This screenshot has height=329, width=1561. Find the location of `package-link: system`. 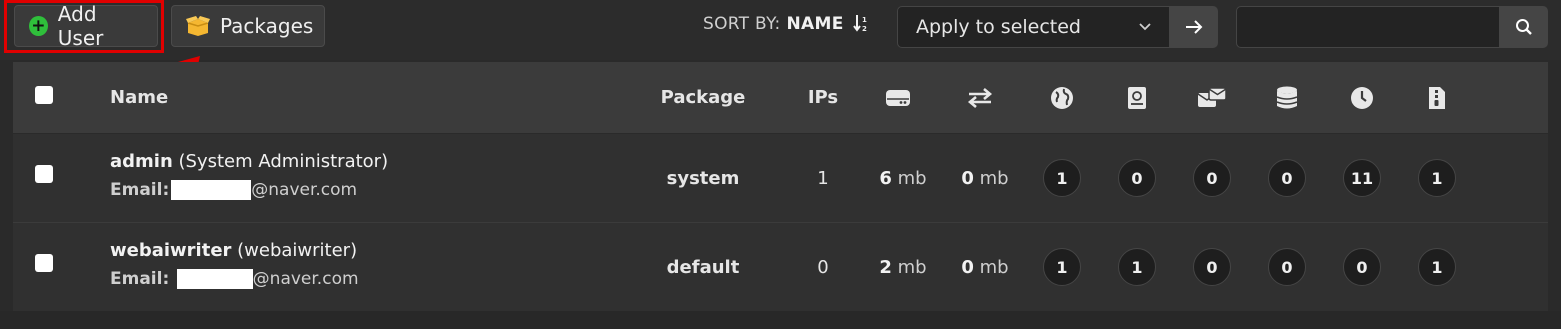

package-link: system is located at coordinates (703, 178).